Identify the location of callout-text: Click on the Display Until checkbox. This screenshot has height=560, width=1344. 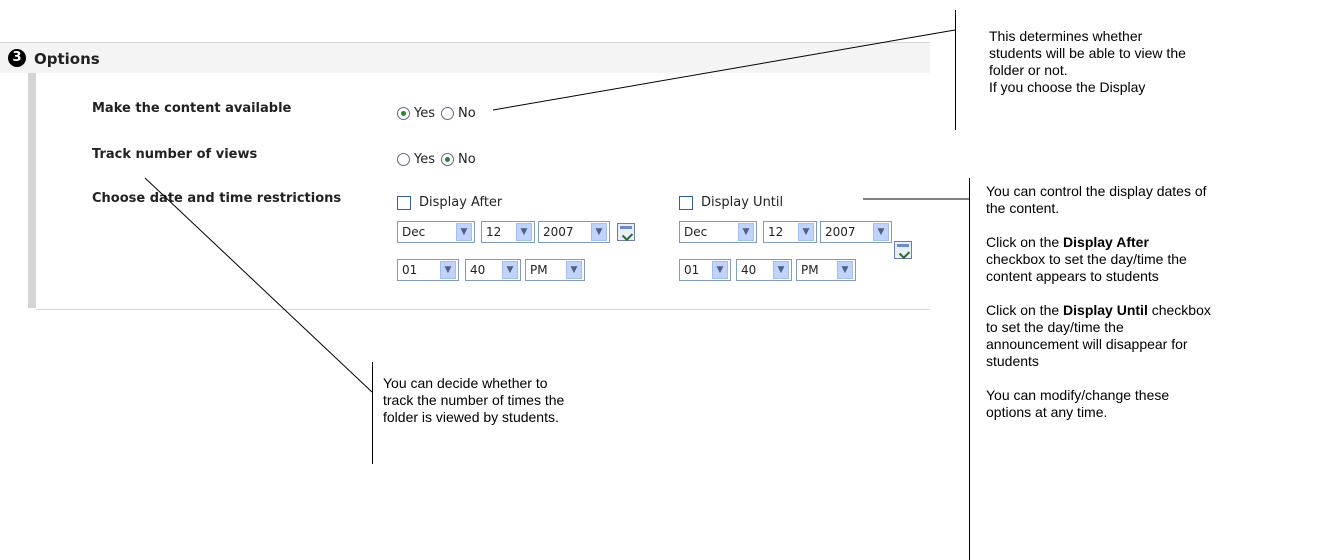
(1098, 310).